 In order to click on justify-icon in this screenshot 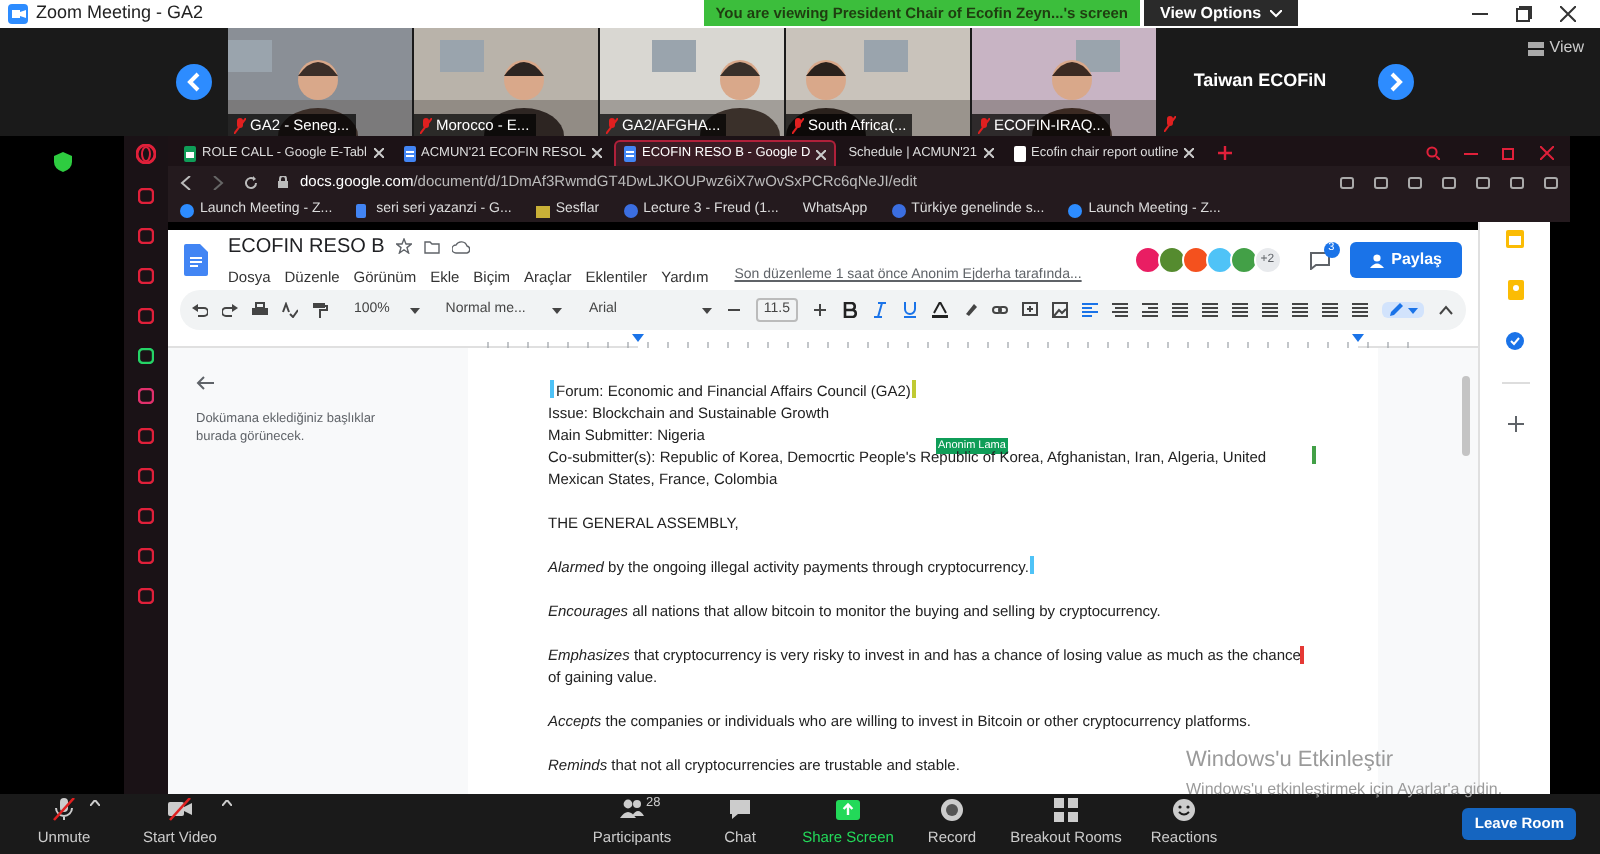, I will do `click(1180, 310)`.